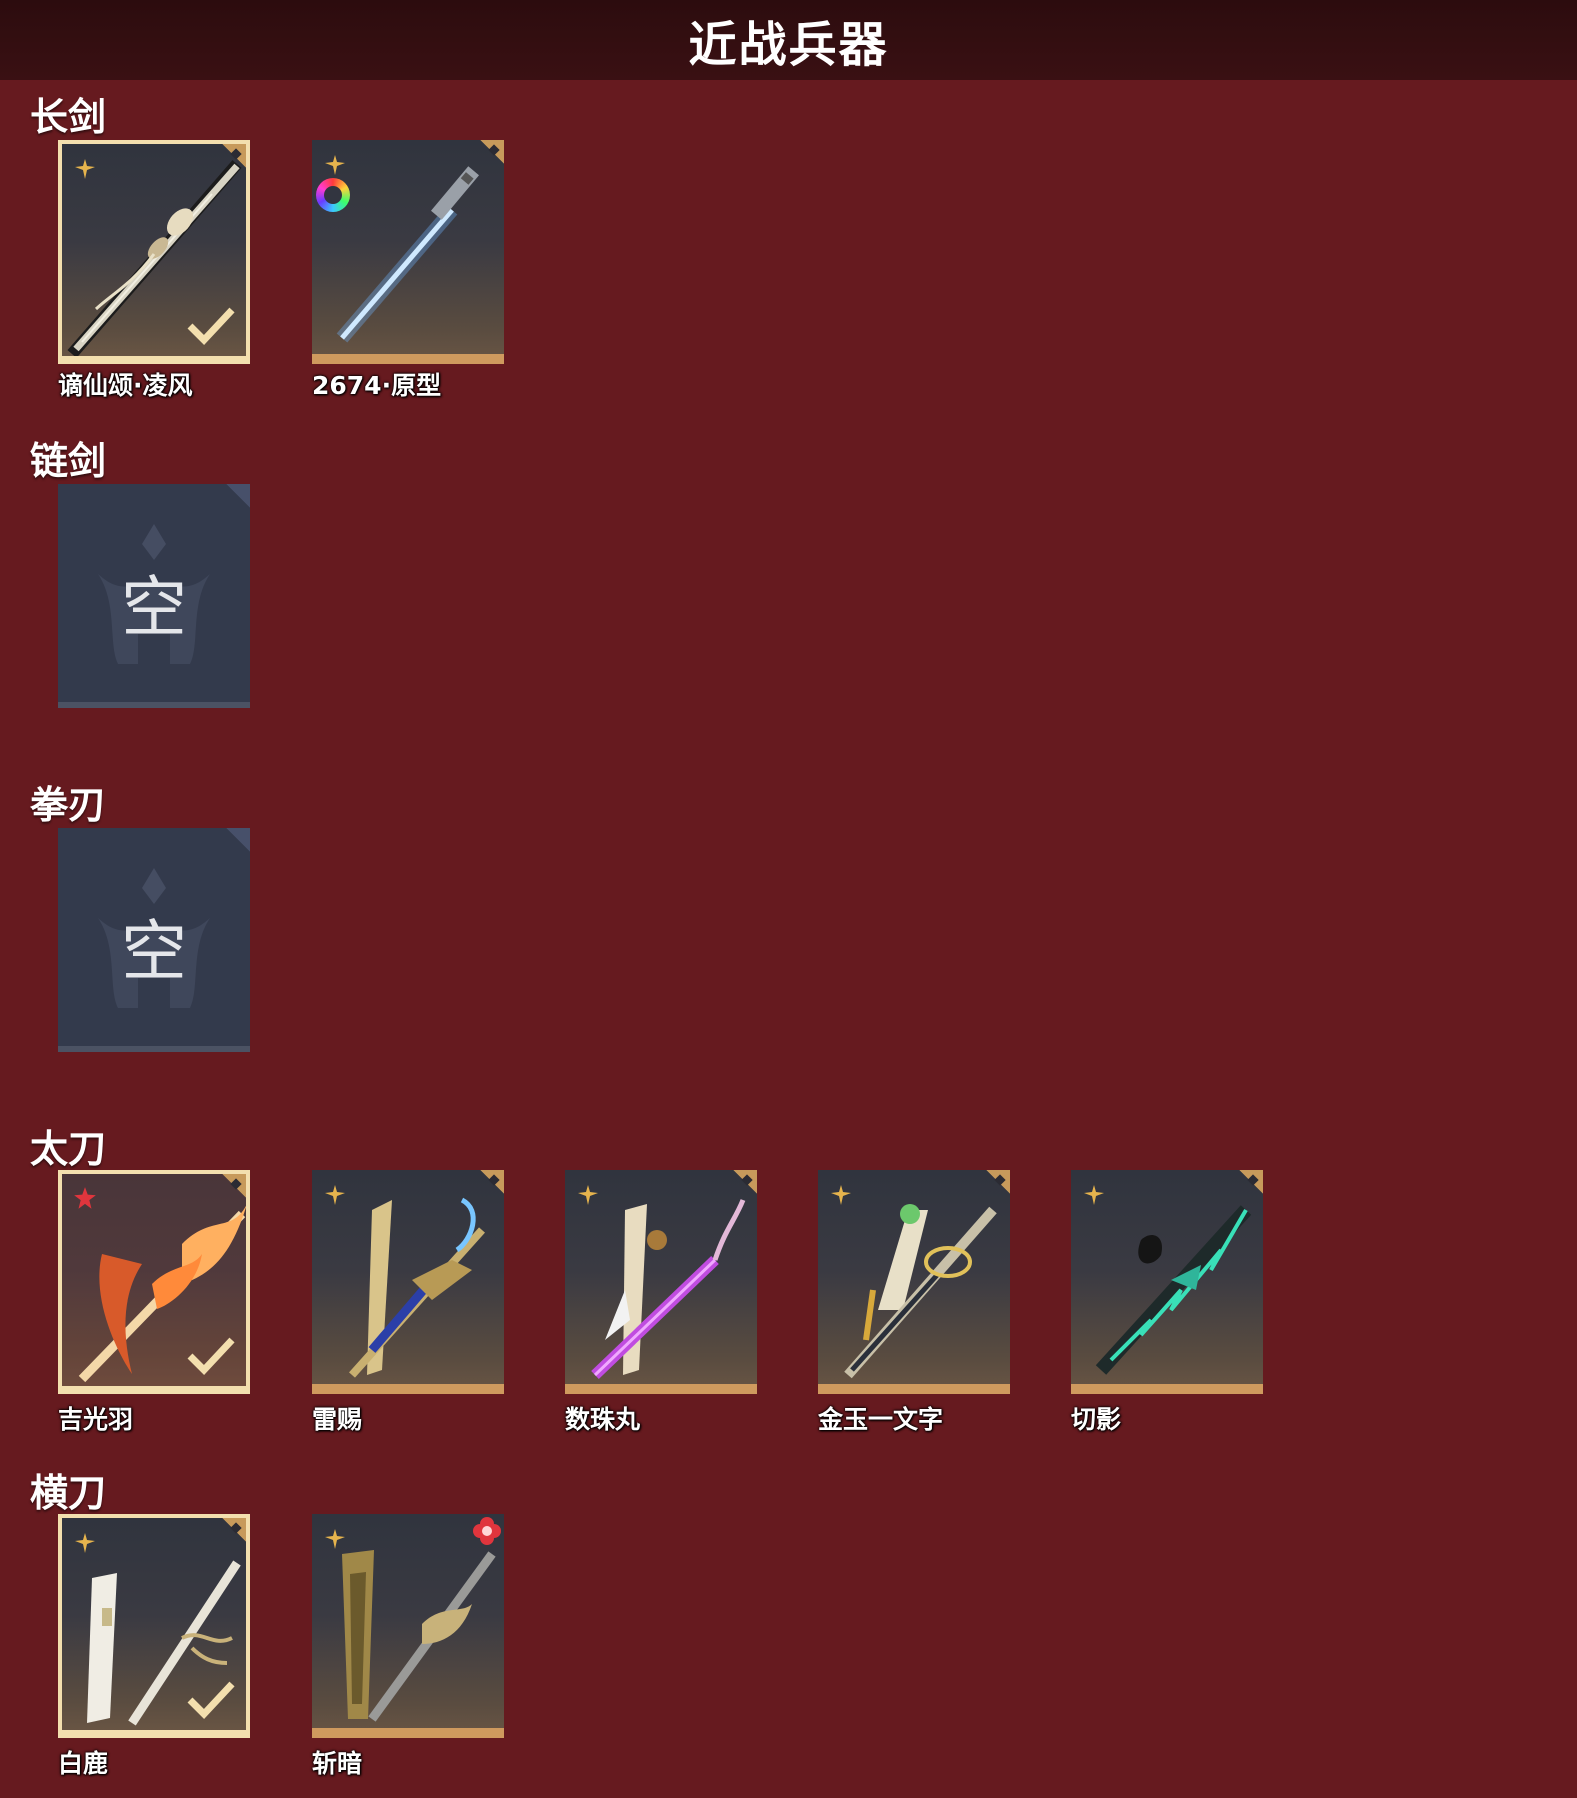 This screenshot has width=1577, height=1798. Describe the element at coordinates (68, 805) in the screenshot. I see `category-title-fistblade: 拳刃` at that location.